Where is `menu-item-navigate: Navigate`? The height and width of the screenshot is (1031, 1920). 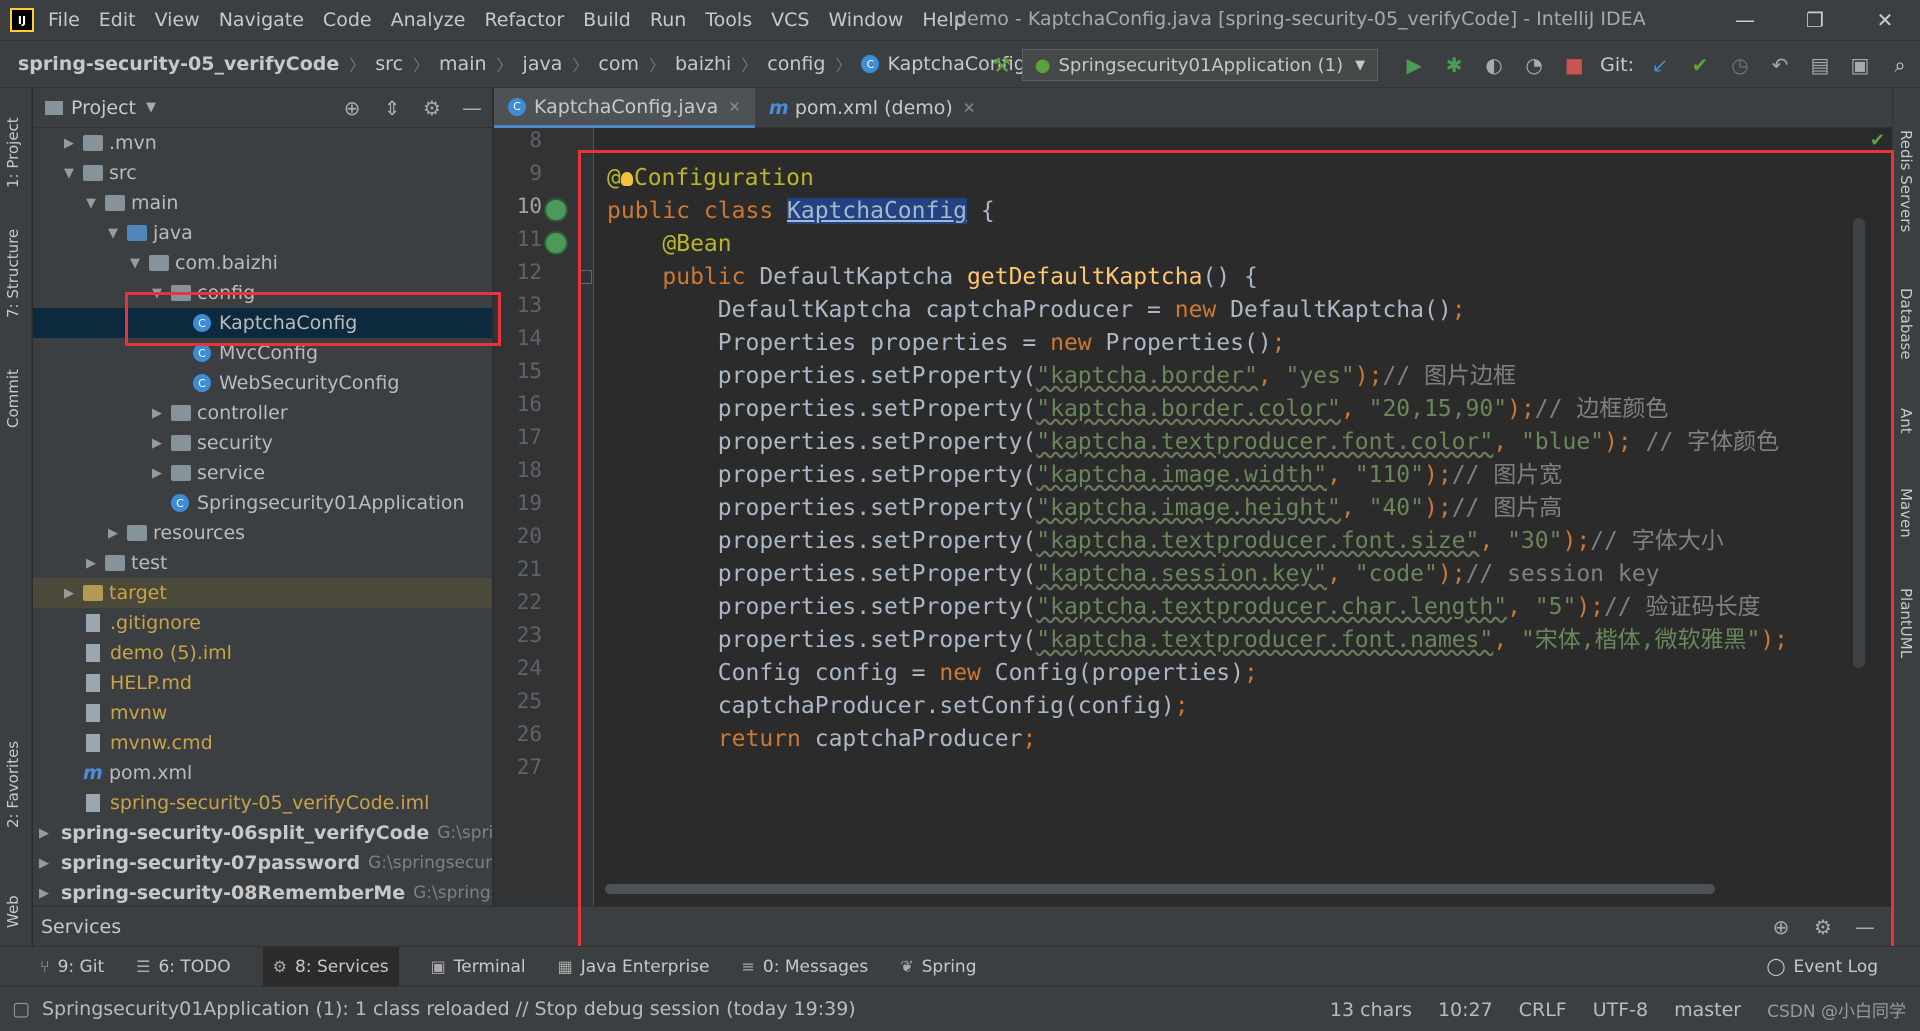
menu-item-navigate: Navigate is located at coordinates (261, 20).